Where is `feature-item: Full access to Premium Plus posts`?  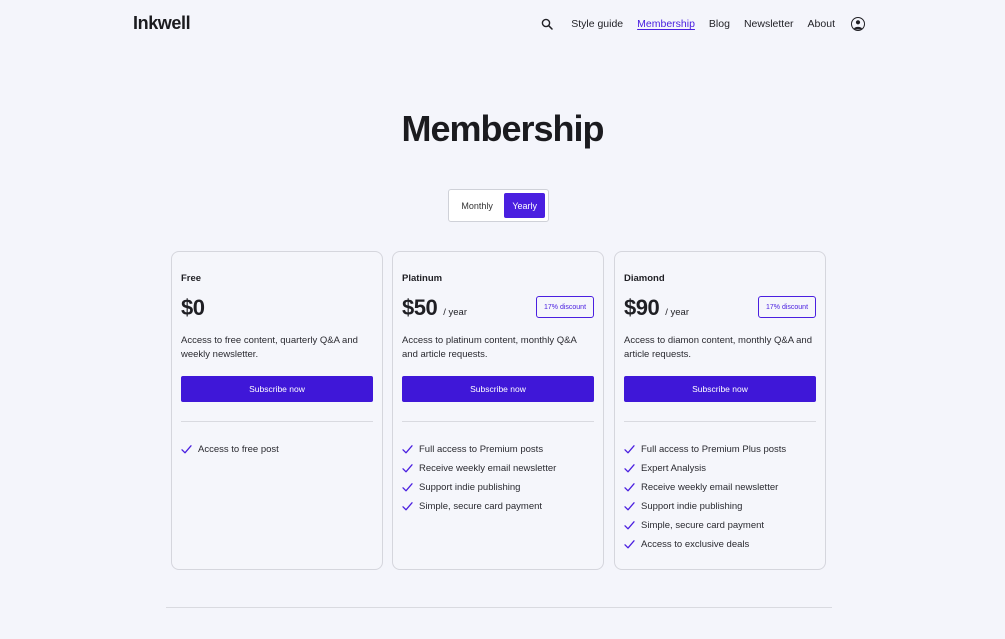 feature-item: Full access to Premium Plus posts is located at coordinates (705, 449).